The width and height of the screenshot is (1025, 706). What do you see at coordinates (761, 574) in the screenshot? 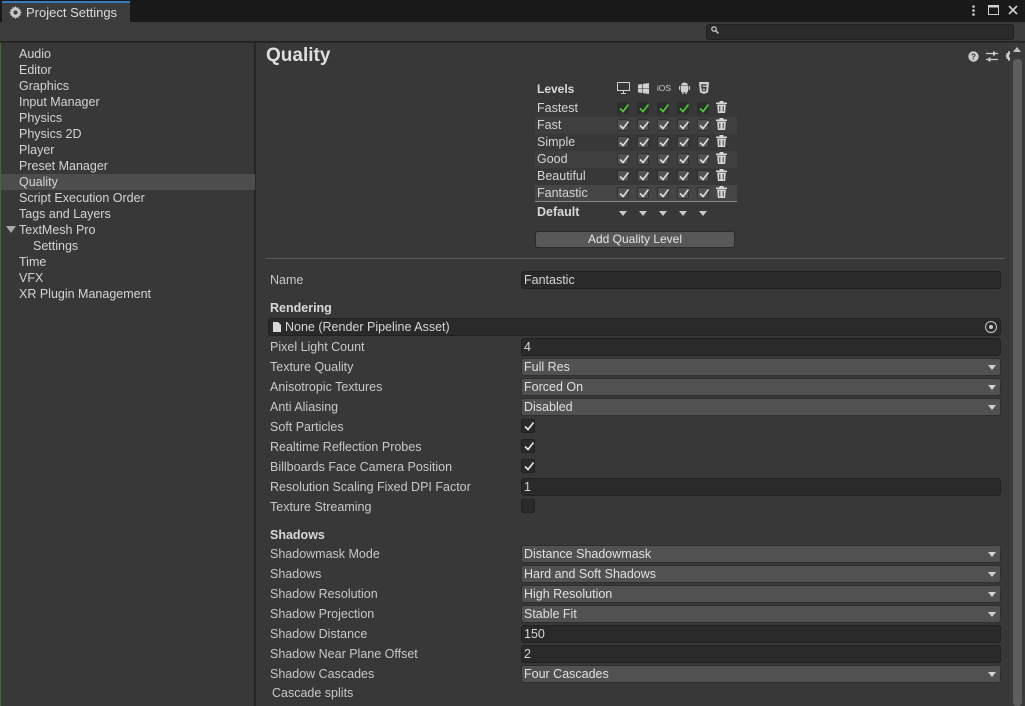
I see `shadows-dropdown: Hard and Soft Shadows` at bounding box center [761, 574].